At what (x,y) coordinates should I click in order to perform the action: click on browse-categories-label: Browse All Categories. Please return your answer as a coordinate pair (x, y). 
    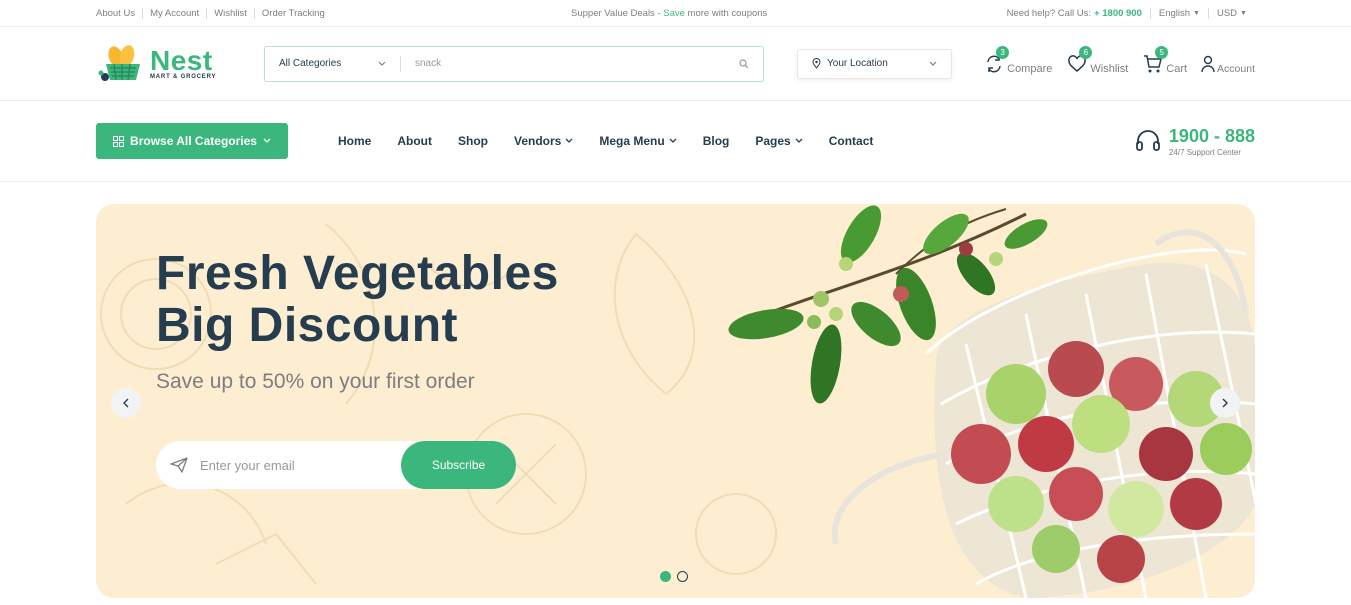
    Looking at the image, I should click on (193, 141).